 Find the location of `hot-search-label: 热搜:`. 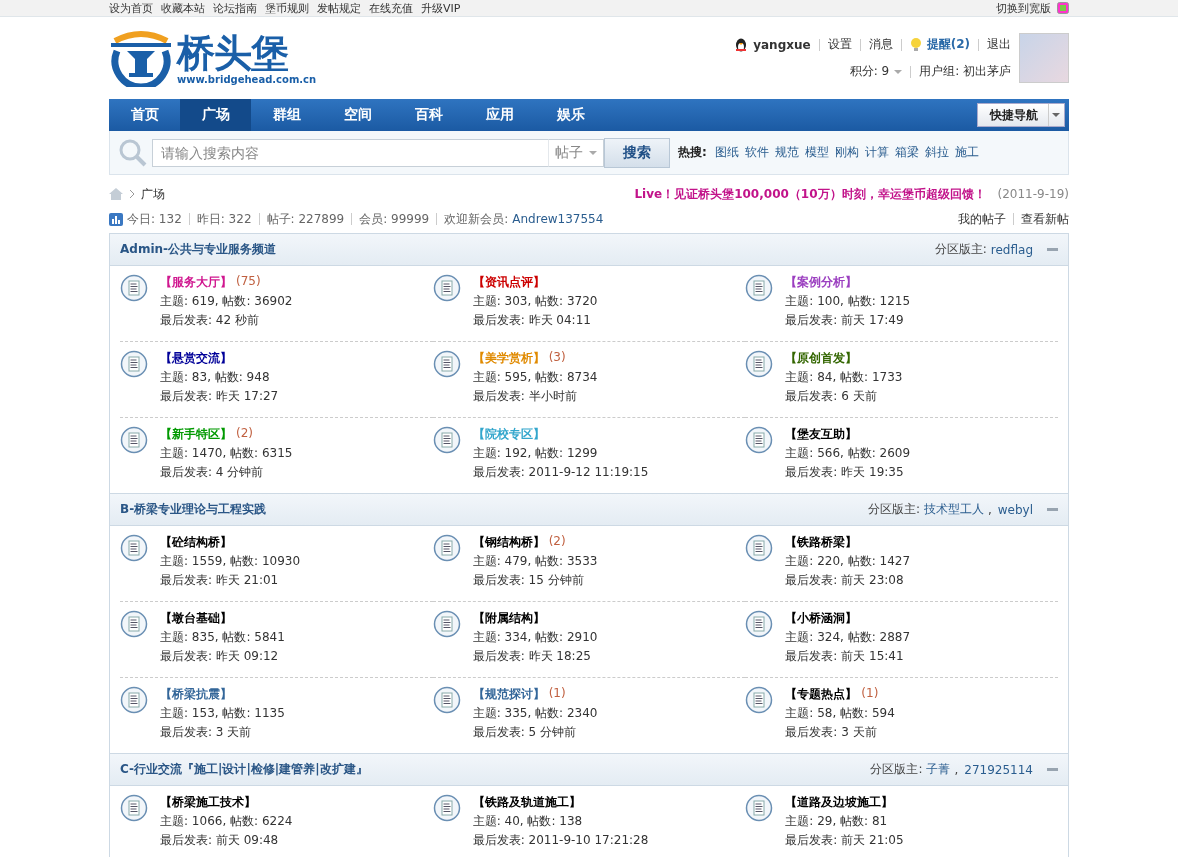

hot-search-label: 热搜: is located at coordinates (692, 152).